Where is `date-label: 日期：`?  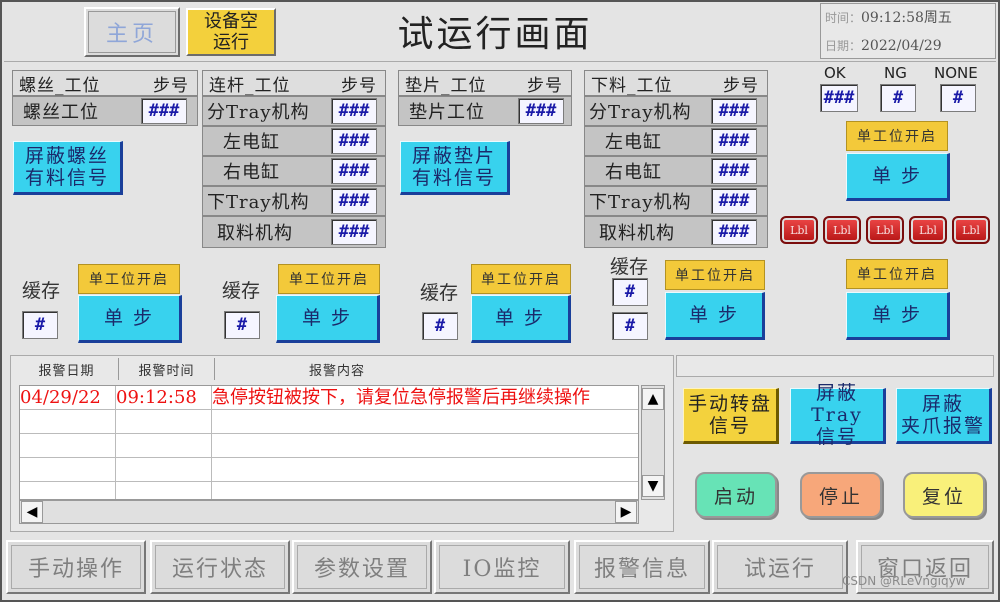
date-label: 日期： is located at coordinates (843, 46).